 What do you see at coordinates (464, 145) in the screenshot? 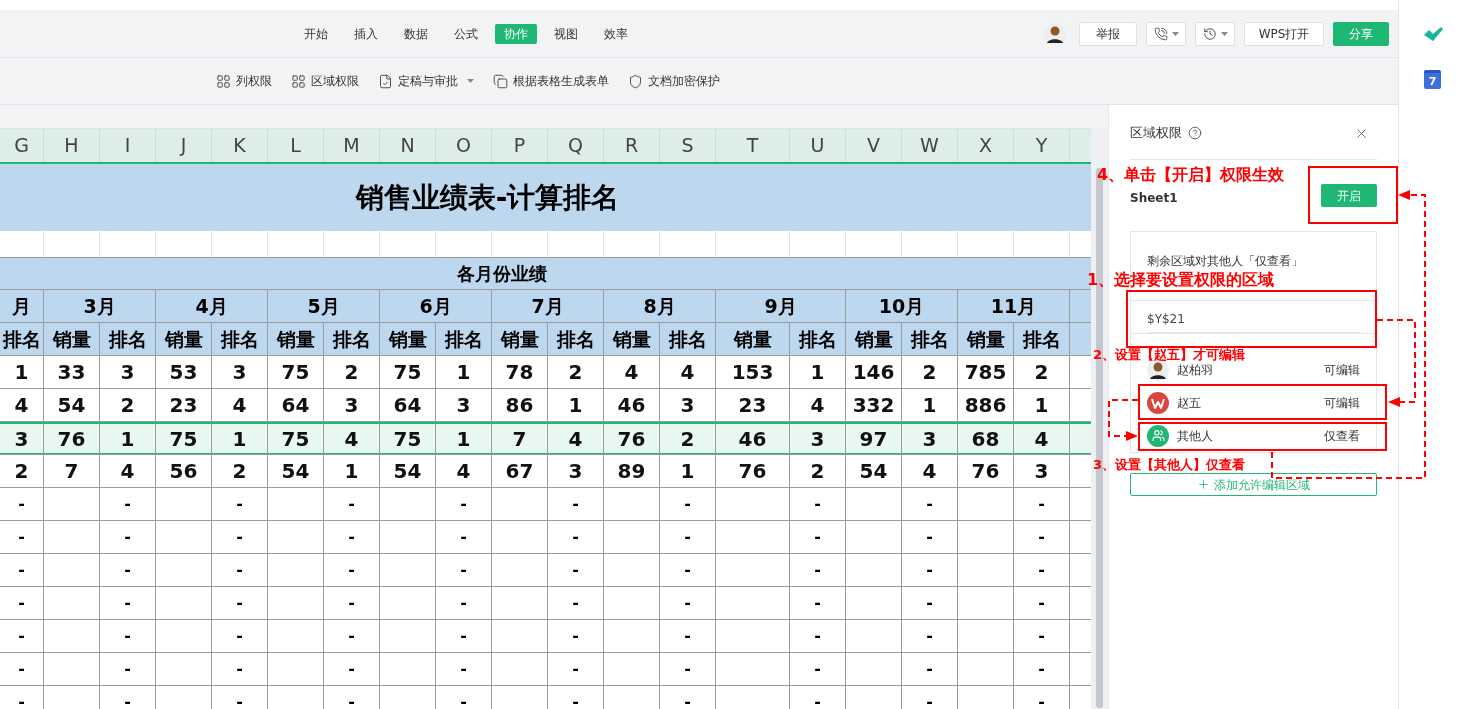
I see `column-header: O` at bounding box center [464, 145].